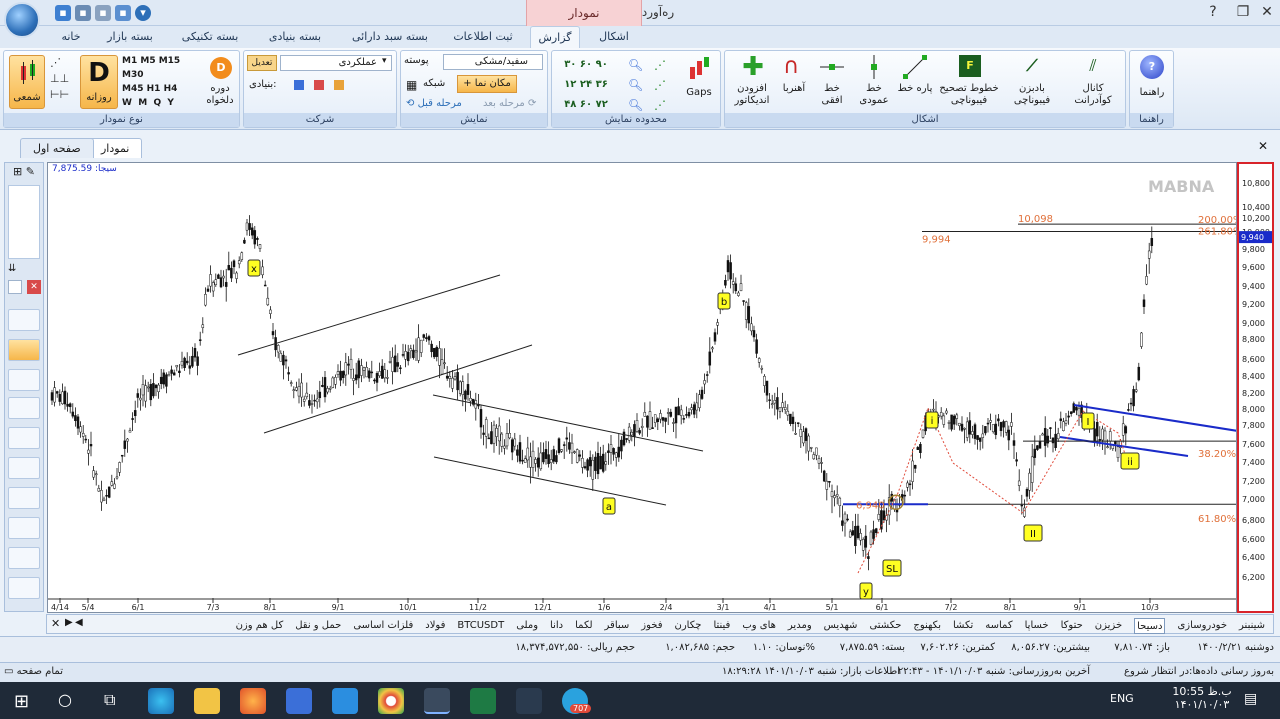 The width and height of the screenshot is (1280, 719). I want to click on symbol-tab: خزیزن, so click(1108, 626).